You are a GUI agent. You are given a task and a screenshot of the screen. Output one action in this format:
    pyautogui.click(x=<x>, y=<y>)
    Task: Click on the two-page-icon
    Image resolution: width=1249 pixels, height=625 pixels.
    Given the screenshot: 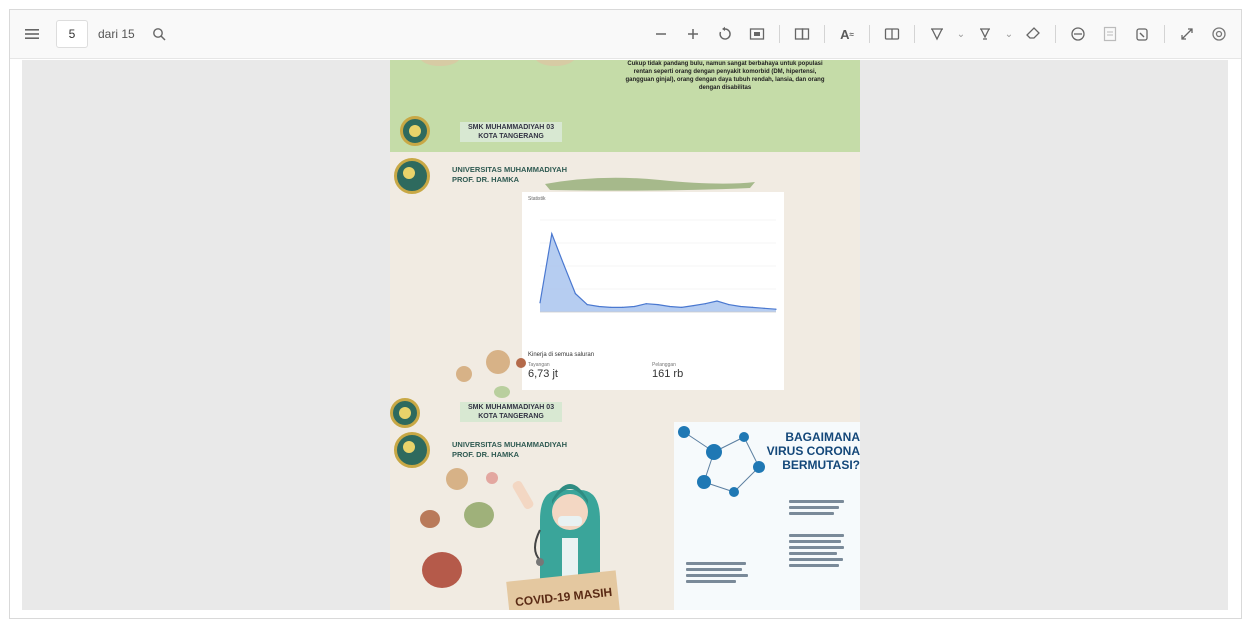 What is the action you would take?
    pyautogui.click(x=892, y=34)
    